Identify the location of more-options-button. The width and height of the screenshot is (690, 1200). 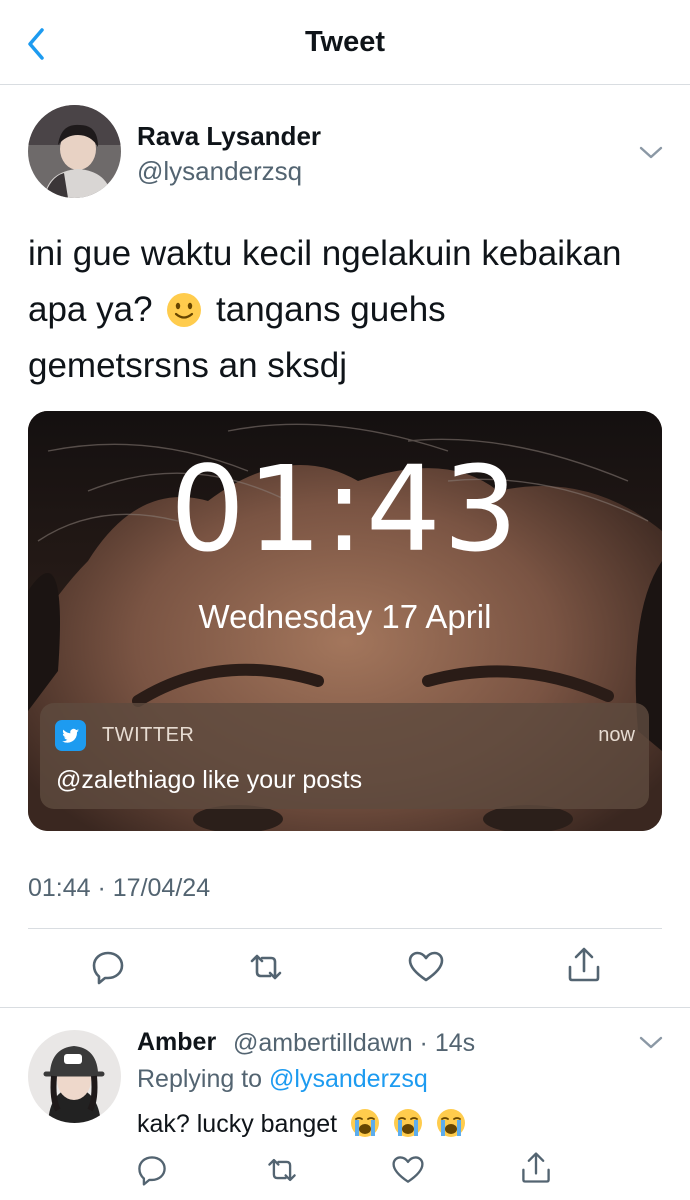
(651, 153).